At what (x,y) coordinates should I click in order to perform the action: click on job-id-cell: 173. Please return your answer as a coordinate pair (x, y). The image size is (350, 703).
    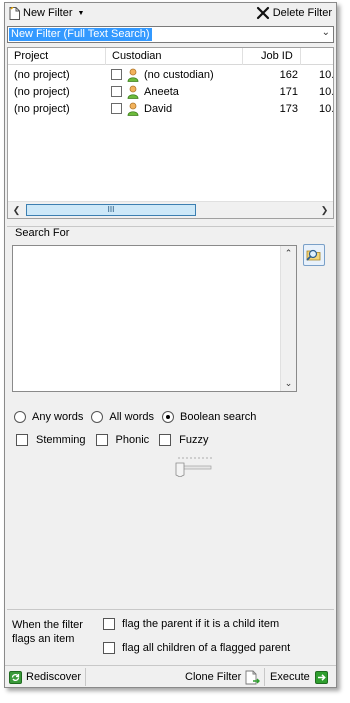
    Looking at the image, I should click on (288, 109).